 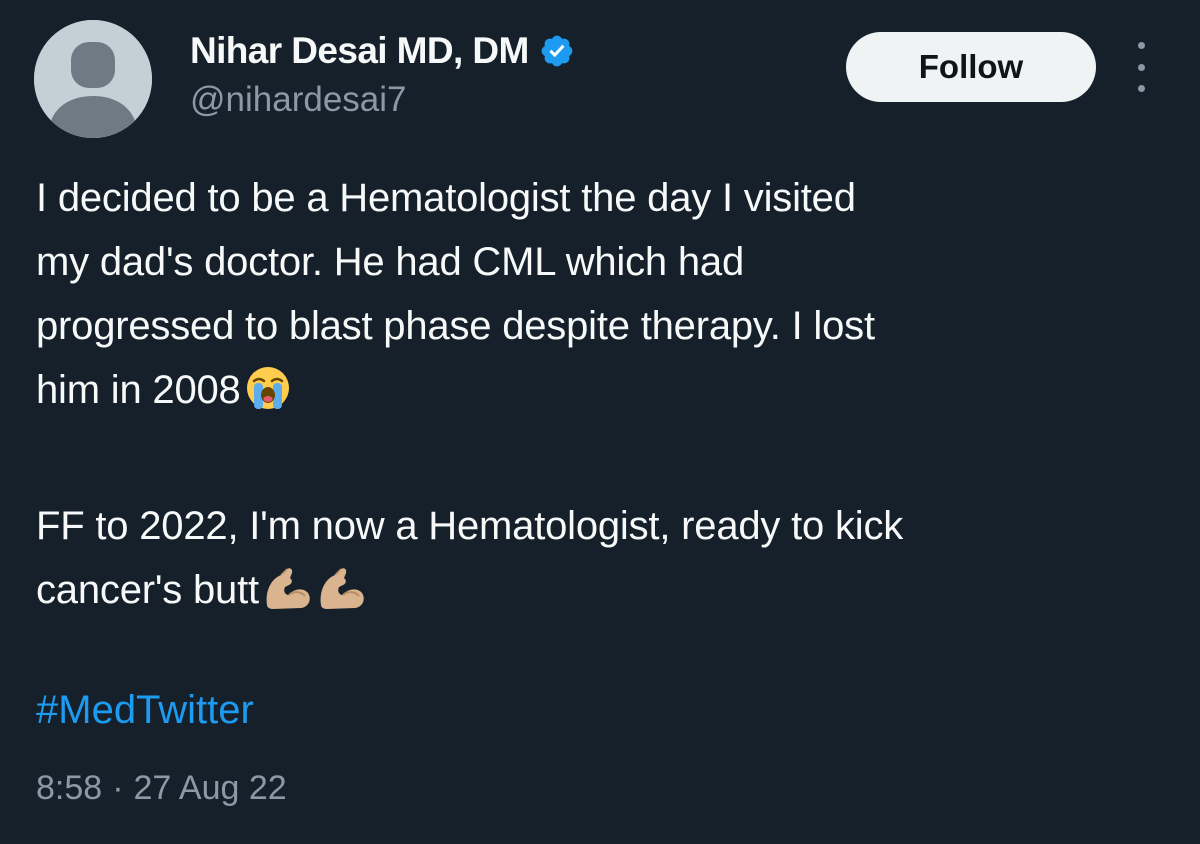 What do you see at coordinates (606, 594) in the screenshot?
I see `tweet-line-with-emoji: cancer's butt` at bounding box center [606, 594].